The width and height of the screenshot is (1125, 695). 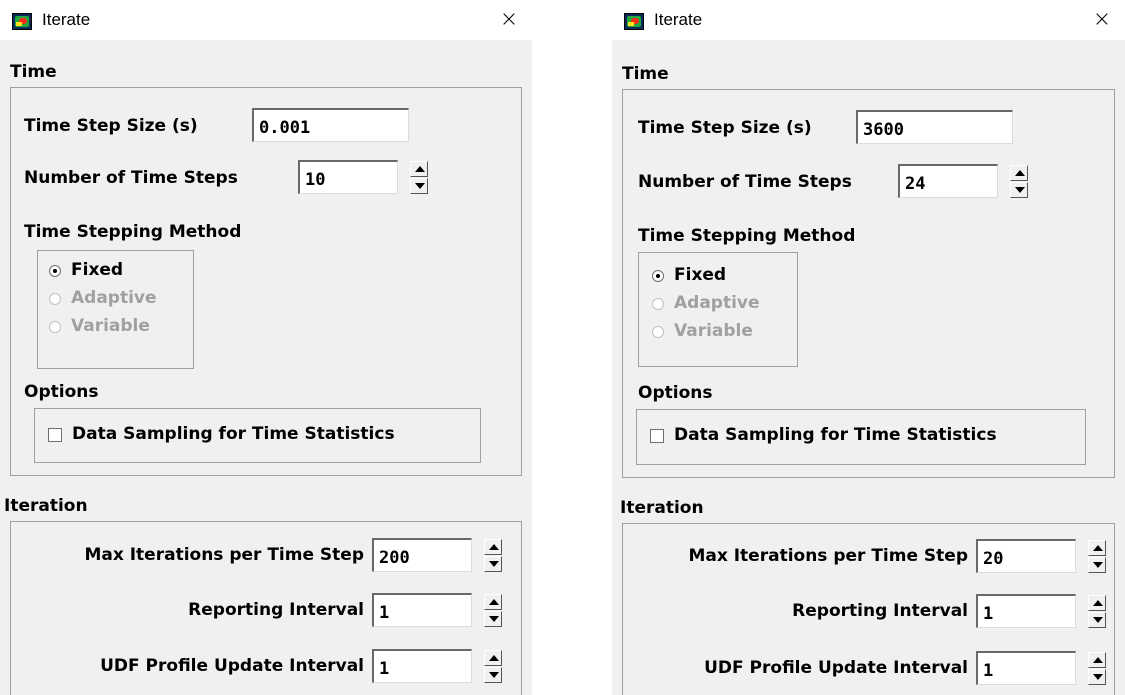 I want to click on max-iterations-field: 200, so click(x=422, y=555).